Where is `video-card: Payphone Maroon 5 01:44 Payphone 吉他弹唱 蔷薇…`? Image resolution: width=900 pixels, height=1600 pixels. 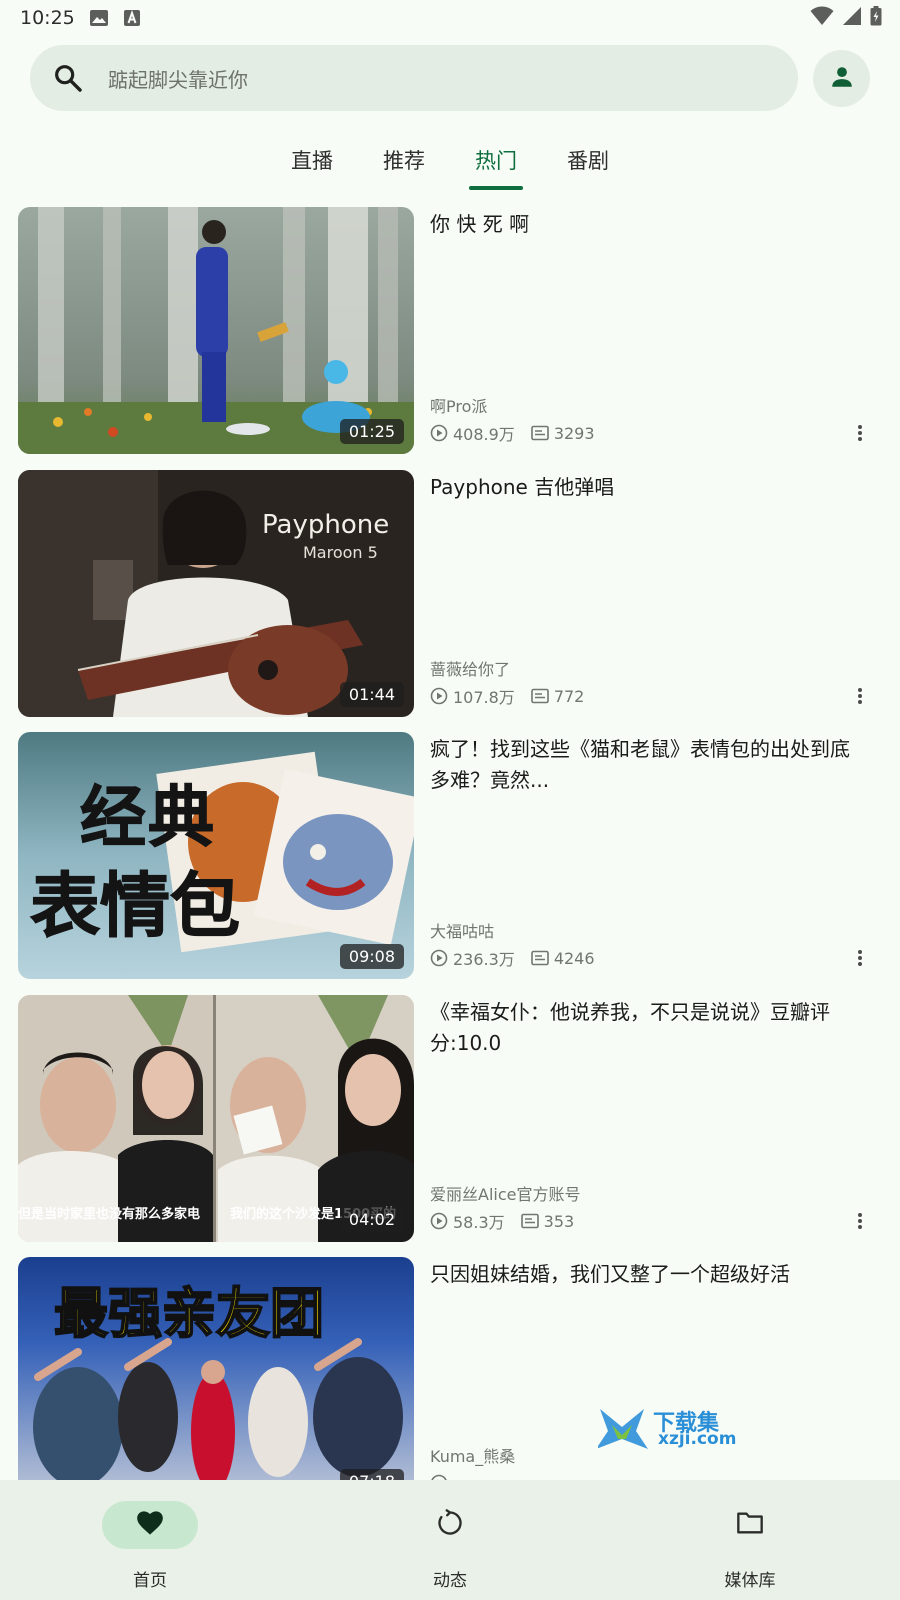
video-card: Payphone Maroon 5 01:44 Payphone 吉他弹唱 蔷薇… is located at coordinates (450, 593).